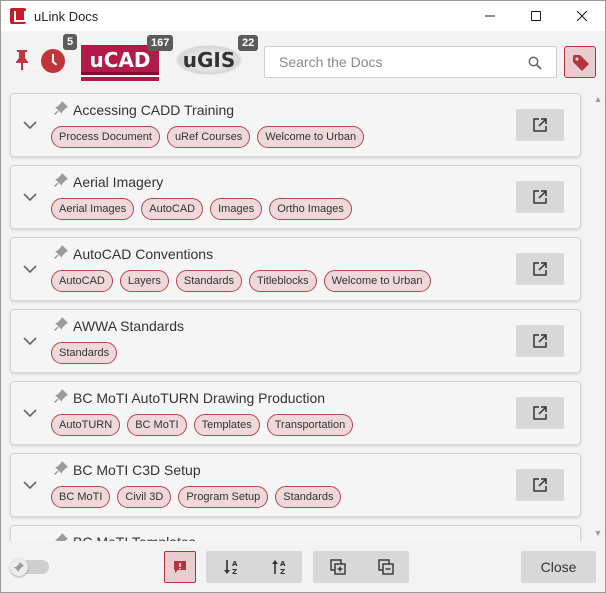 The height and width of the screenshot is (593, 606). What do you see at coordinates (180, 567) in the screenshot?
I see `feedback-button` at bounding box center [180, 567].